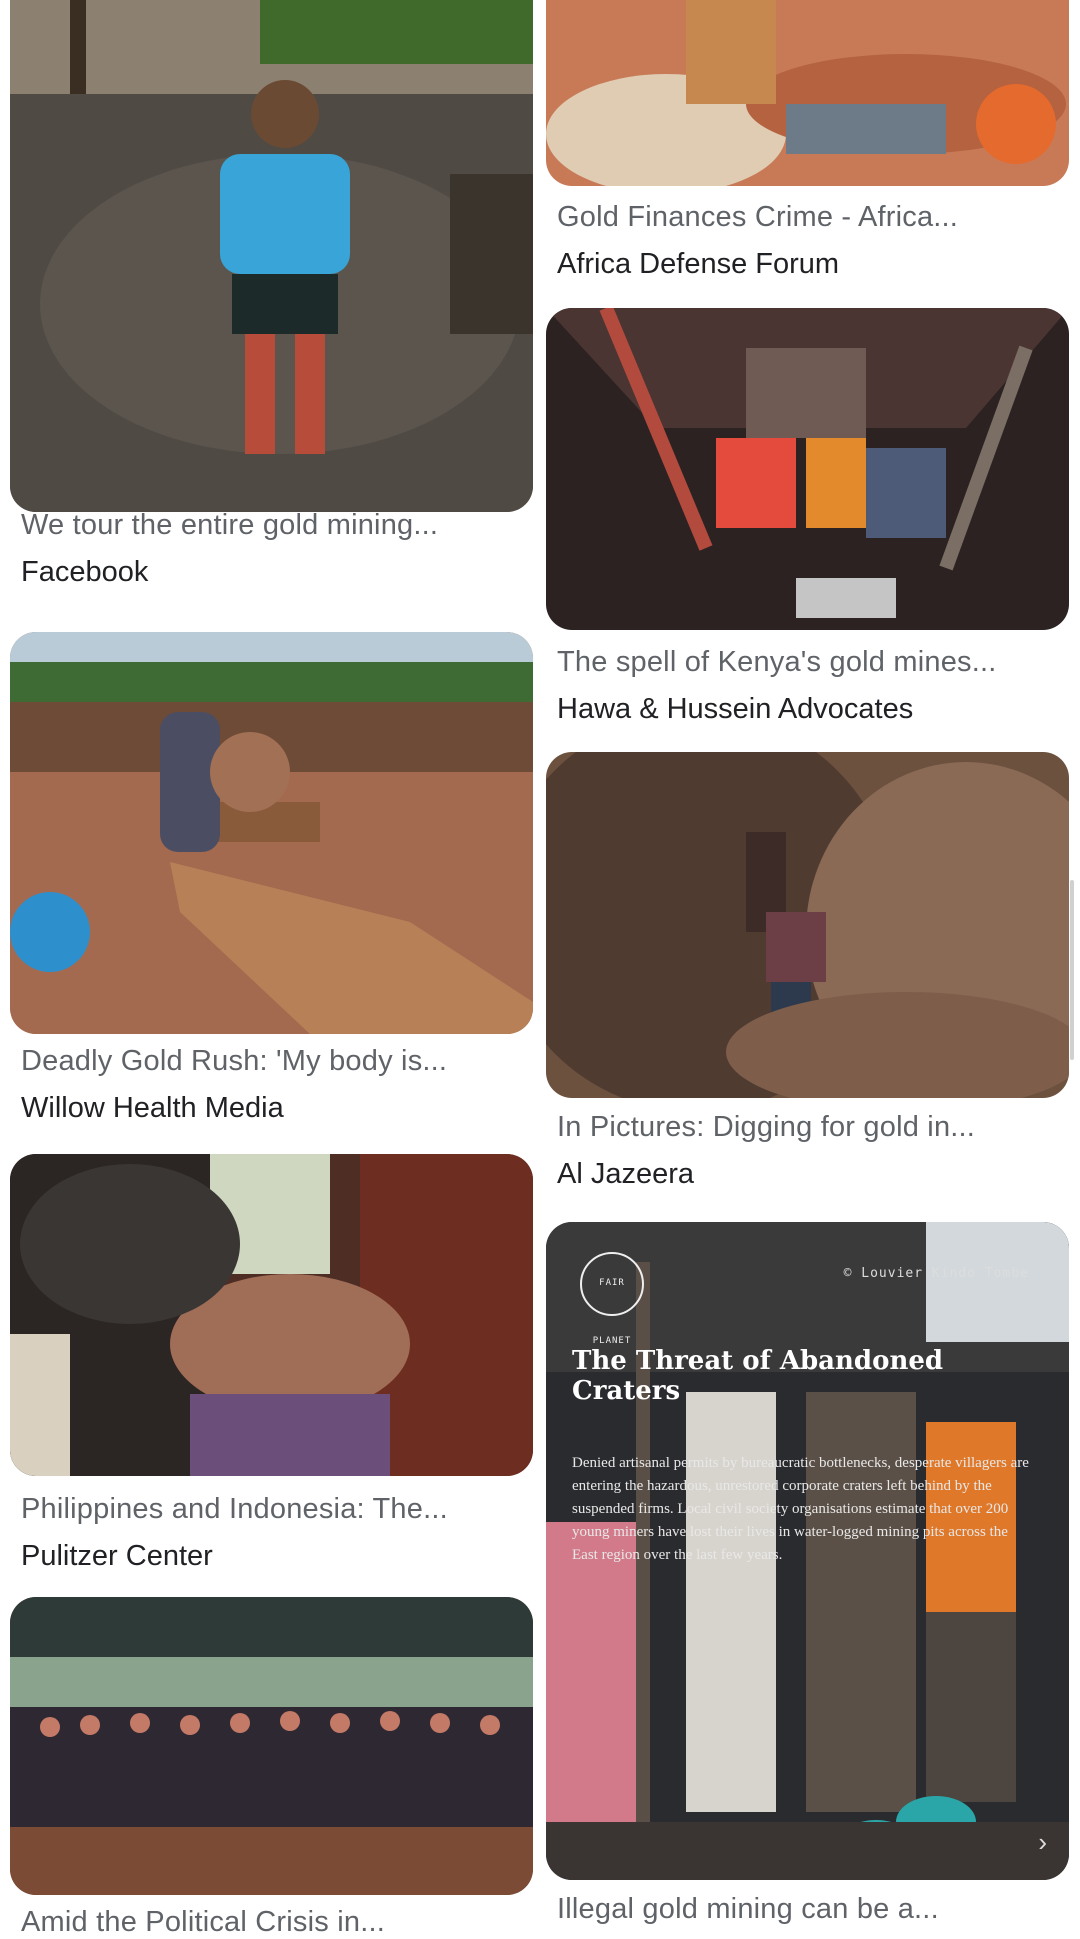 The width and height of the screenshot is (1080, 1939). What do you see at coordinates (1042, 1842) in the screenshot?
I see `chevron-right-icon: ›` at bounding box center [1042, 1842].